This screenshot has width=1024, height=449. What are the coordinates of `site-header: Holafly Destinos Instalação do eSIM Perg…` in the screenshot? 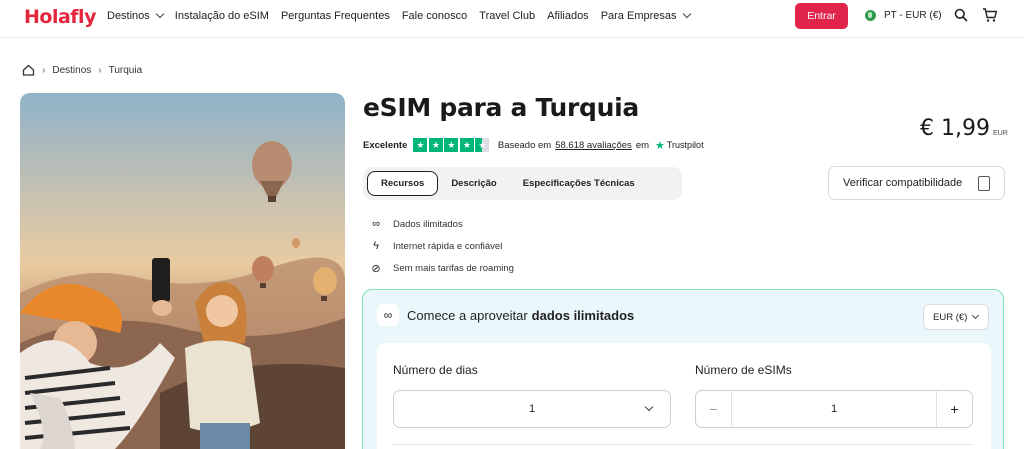 It's located at (512, 19).